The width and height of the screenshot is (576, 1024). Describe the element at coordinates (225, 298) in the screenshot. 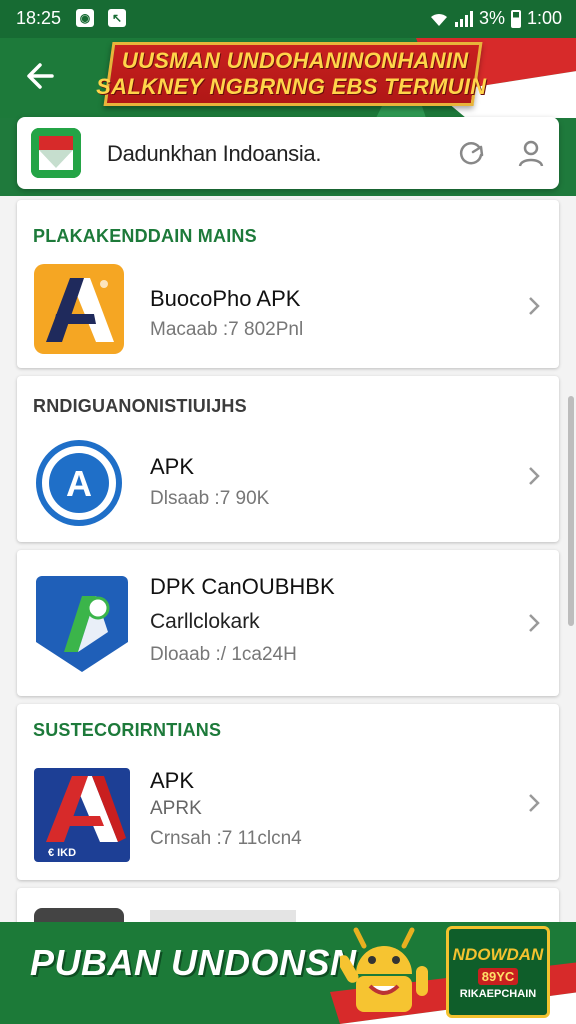

I see `app-name: BuocoPho APK` at that location.